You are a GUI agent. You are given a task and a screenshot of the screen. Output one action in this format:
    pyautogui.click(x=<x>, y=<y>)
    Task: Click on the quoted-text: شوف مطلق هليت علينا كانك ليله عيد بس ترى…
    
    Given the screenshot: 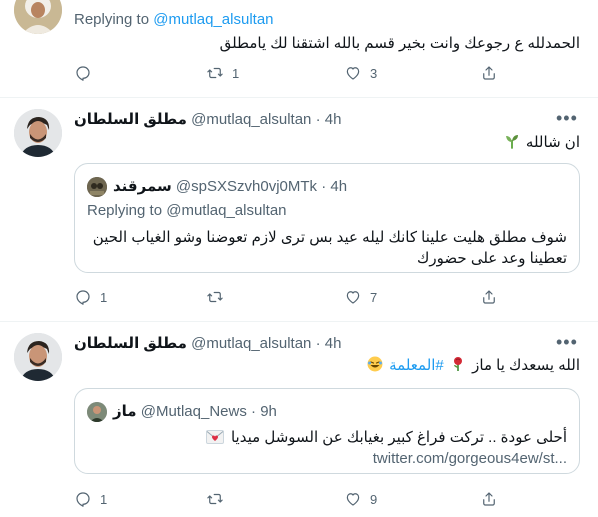 What is the action you would take?
    pyautogui.click(x=329, y=248)
    